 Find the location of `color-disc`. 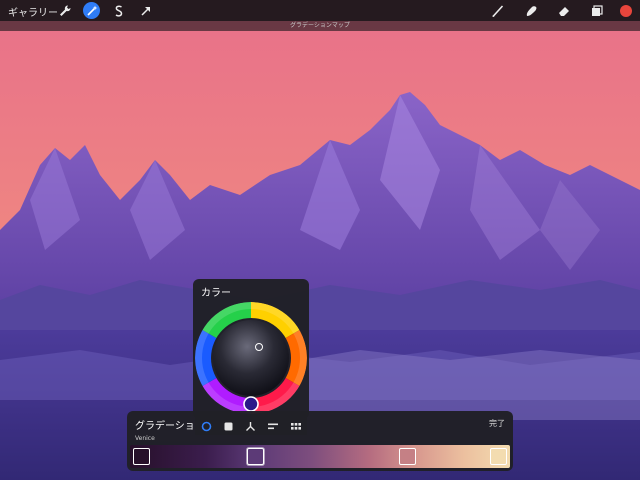

color-disc is located at coordinates (251, 359).